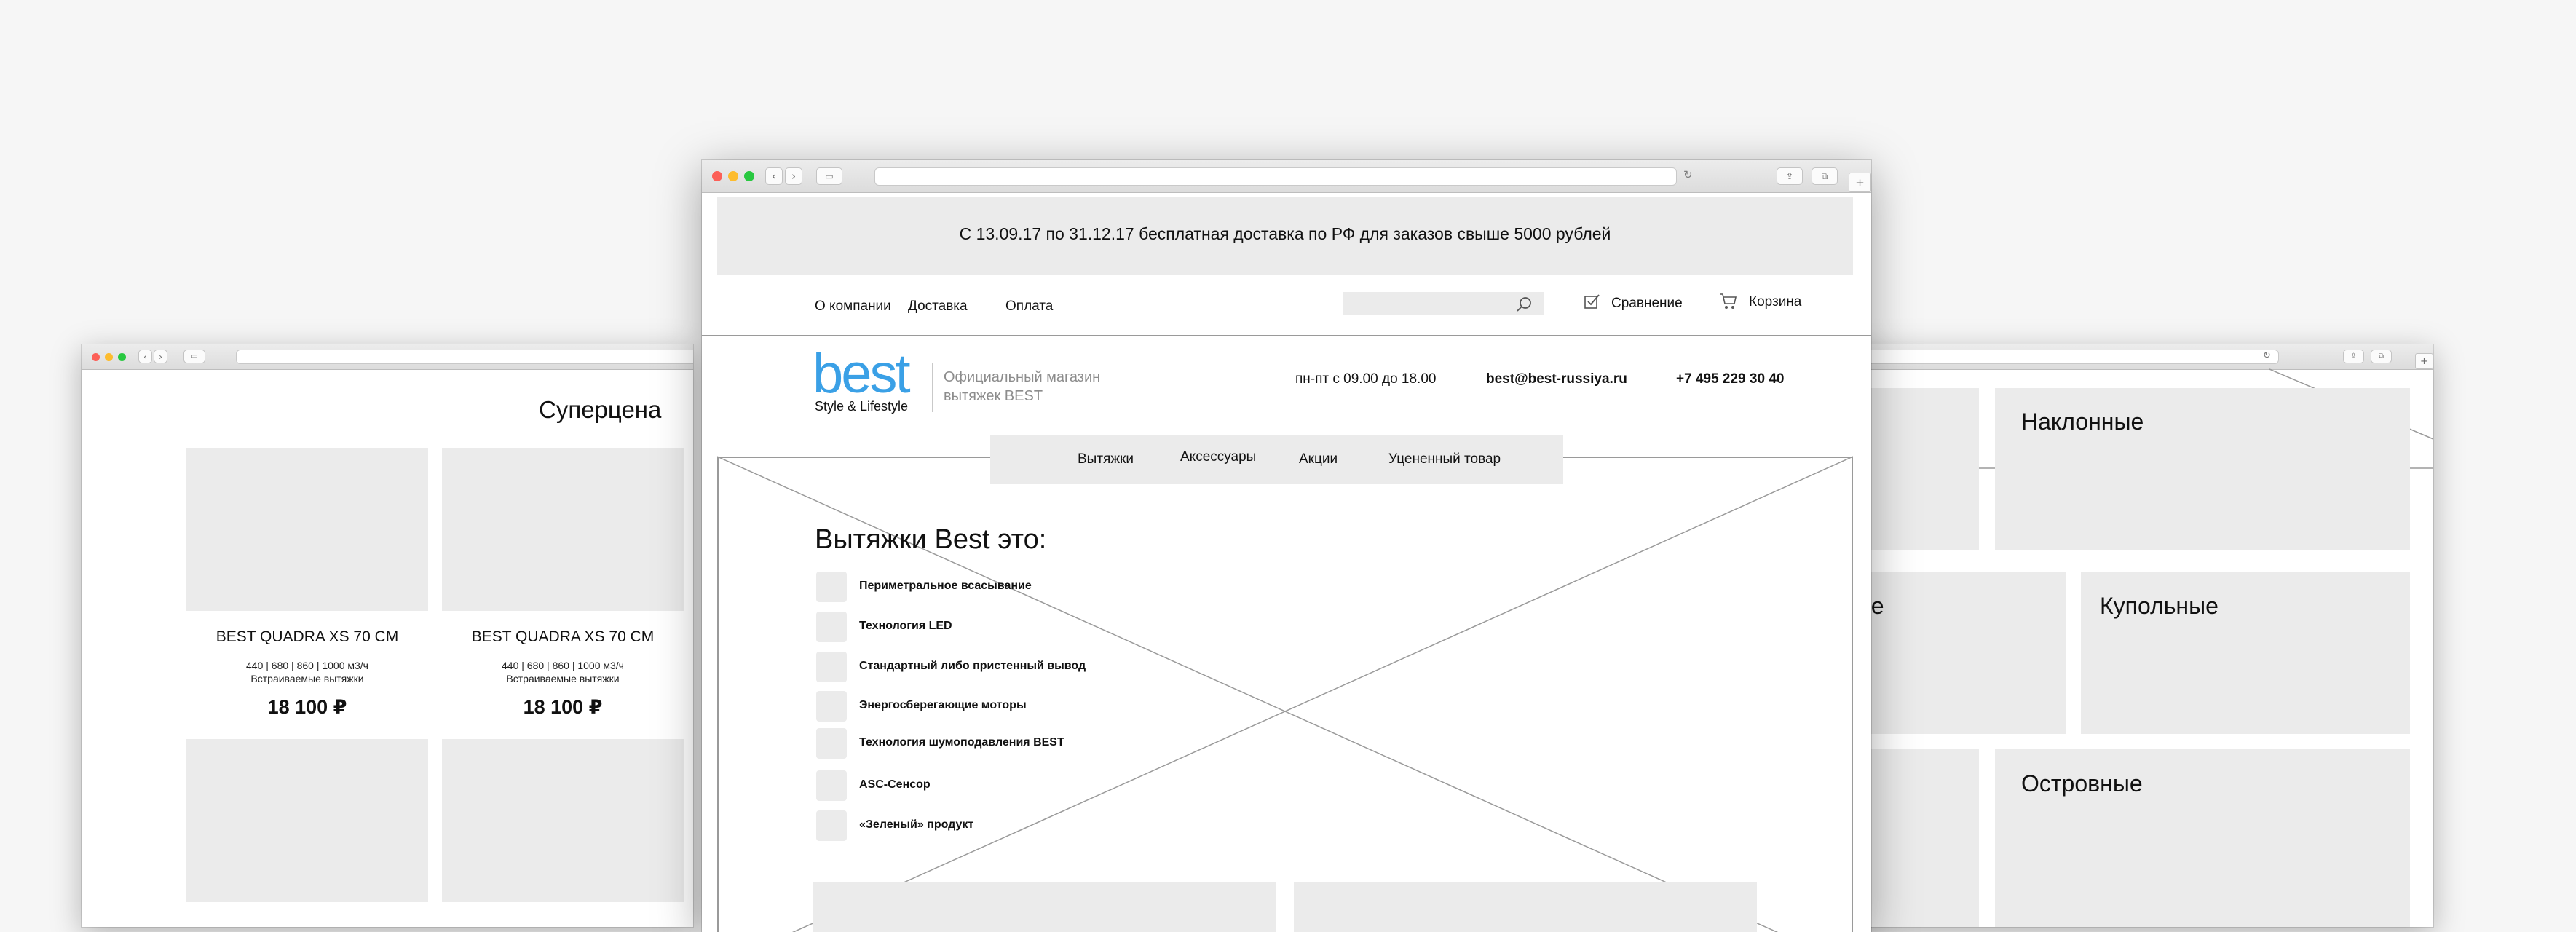 The width and height of the screenshot is (2576, 932). What do you see at coordinates (2082, 421) in the screenshot?
I see `category-label: Наклонные` at bounding box center [2082, 421].